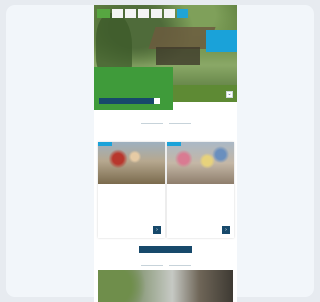 This screenshot has width=320, height=302. I want to click on hero-cta-button, so click(129, 101).